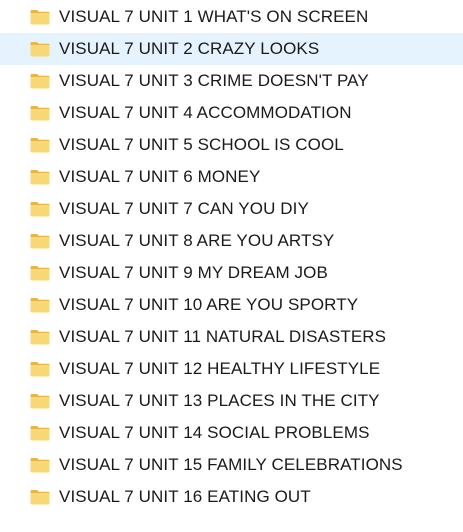 The image size is (463, 532). Describe the element at coordinates (209, 304) in the screenshot. I see `folder-label: VISUAL 7 UNIT 10 ARE YOU SPORTY` at that location.